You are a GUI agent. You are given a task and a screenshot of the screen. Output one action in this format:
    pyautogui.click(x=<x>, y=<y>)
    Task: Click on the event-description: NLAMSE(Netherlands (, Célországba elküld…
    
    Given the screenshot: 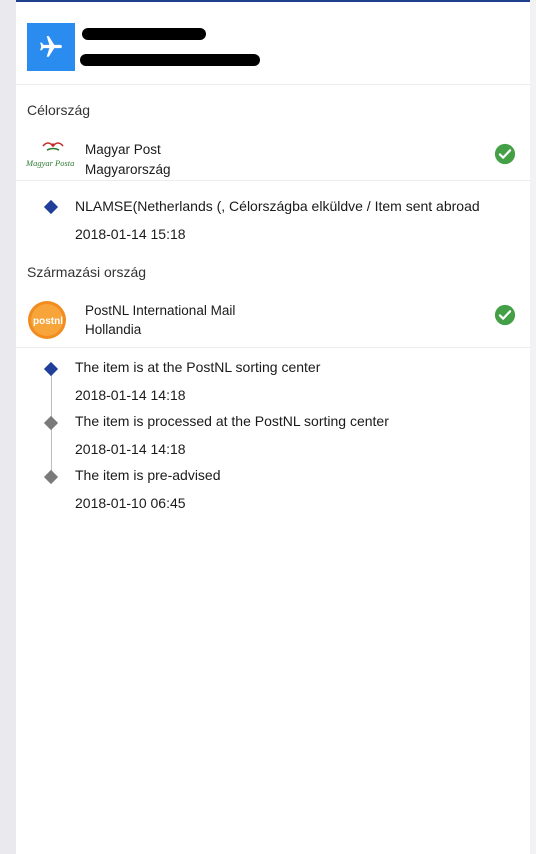 What is the action you would take?
    pyautogui.click(x=277, y=206)
    